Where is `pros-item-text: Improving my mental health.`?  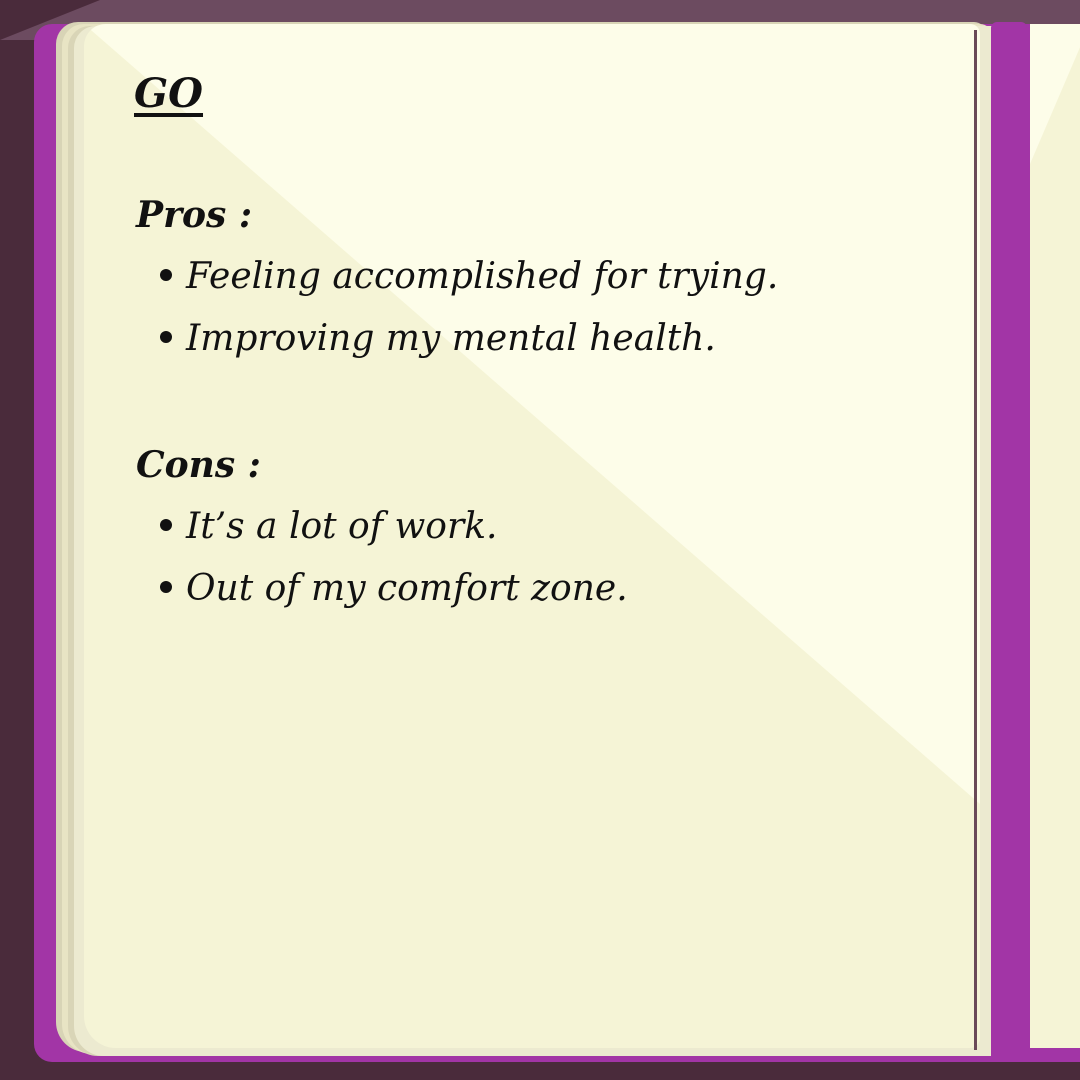
pros-item-text: Improving my mental health. is located at coordinates (451, 338).